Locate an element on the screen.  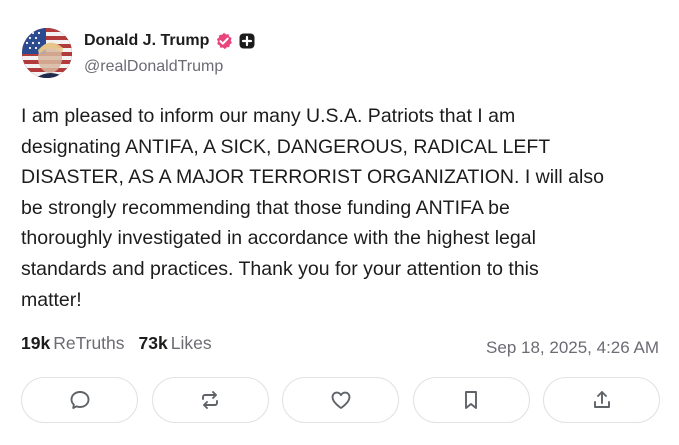
share-button is located at coordinates (601, 400).